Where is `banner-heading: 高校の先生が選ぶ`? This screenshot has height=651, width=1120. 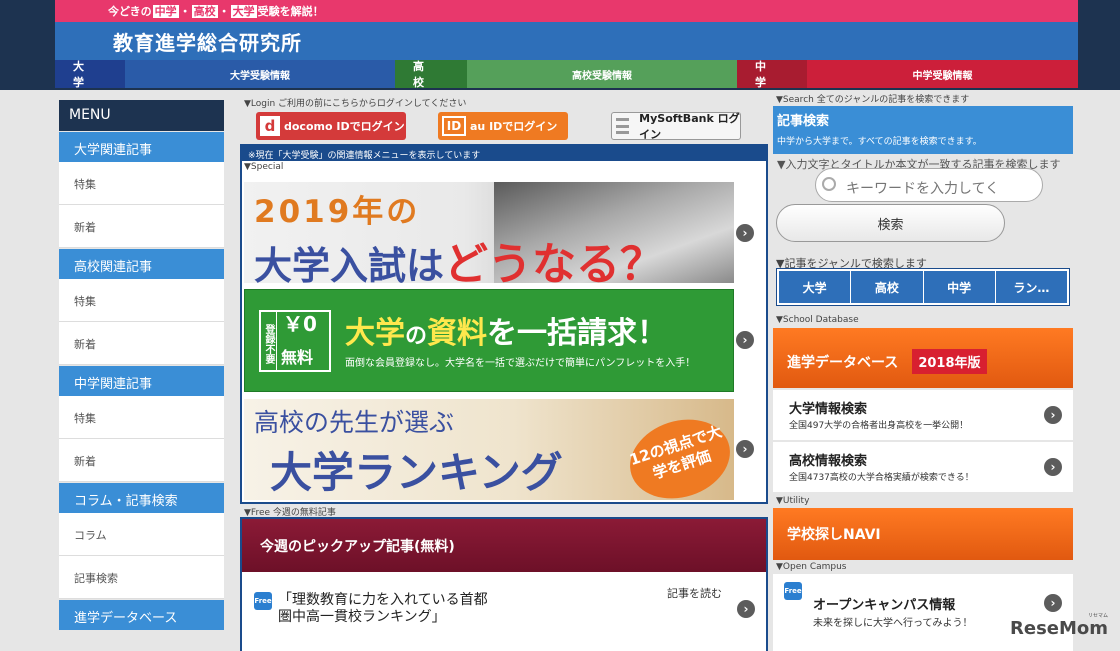 banner-heading: 高校の先生が選ぶ is located at coordinates (354, 422).